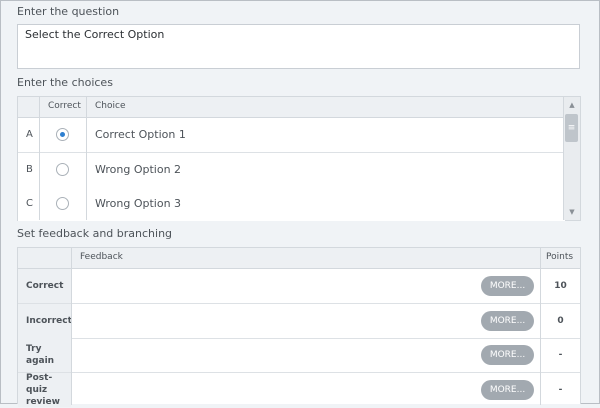 Image resolution: width=600 pixels, height=408 pixels. Describe the element at coordinates (45, 321) in the screenshot. I see `feedback-row-label: Incorrect` at that location.